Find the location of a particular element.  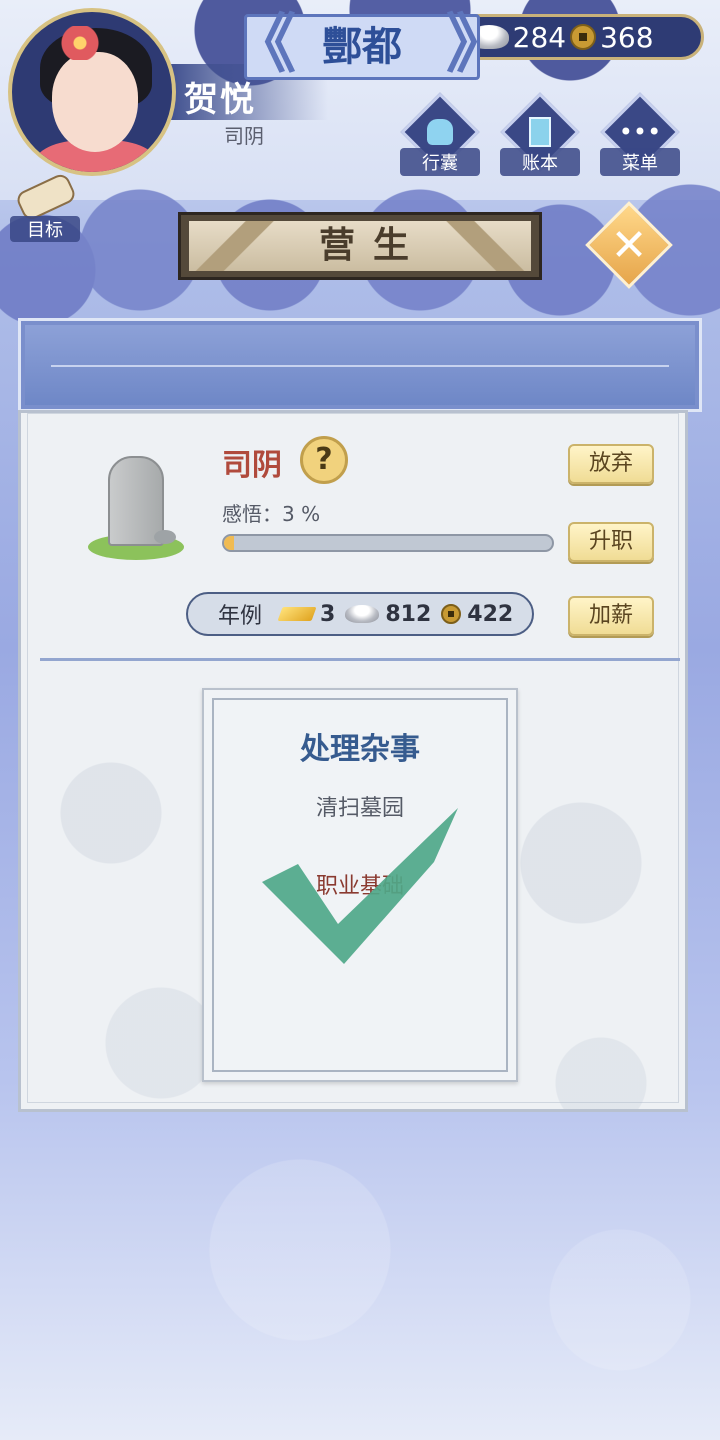

insight-progress-fill is located at coordinates (229, 543).